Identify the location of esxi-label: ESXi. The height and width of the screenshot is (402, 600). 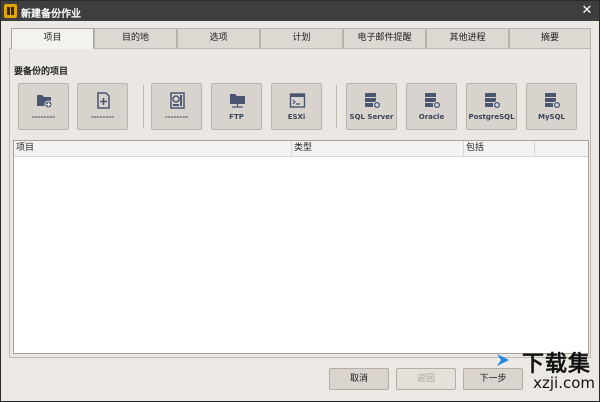
(296, 117).